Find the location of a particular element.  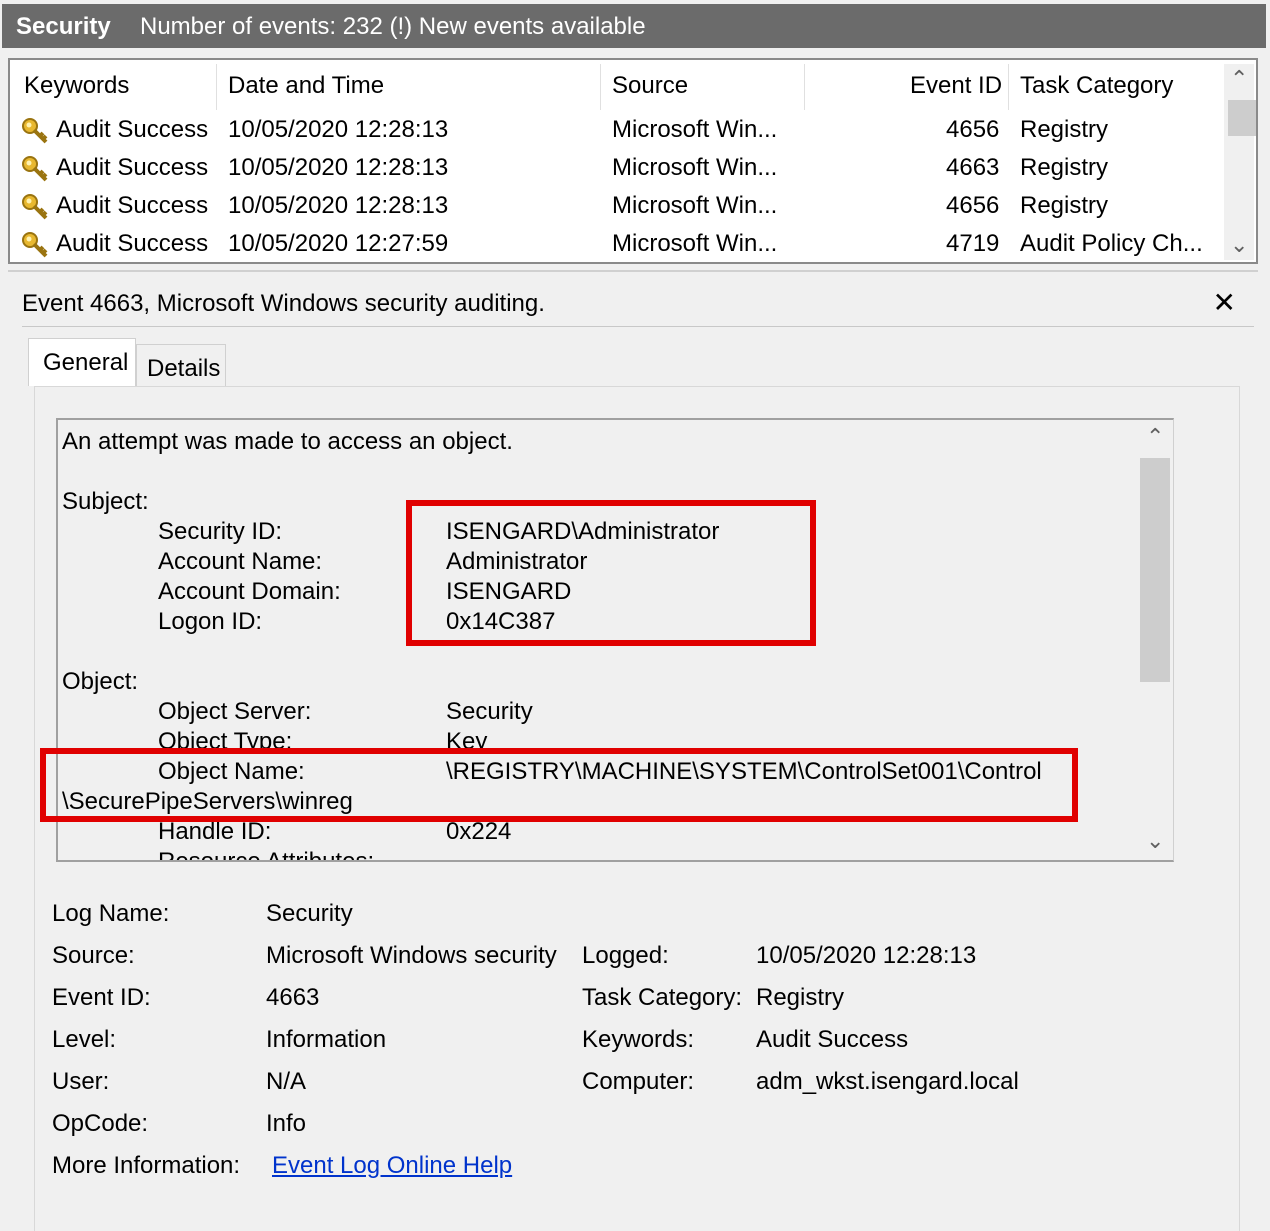

field-label: Object Server: is located at coordinates (235, 711).